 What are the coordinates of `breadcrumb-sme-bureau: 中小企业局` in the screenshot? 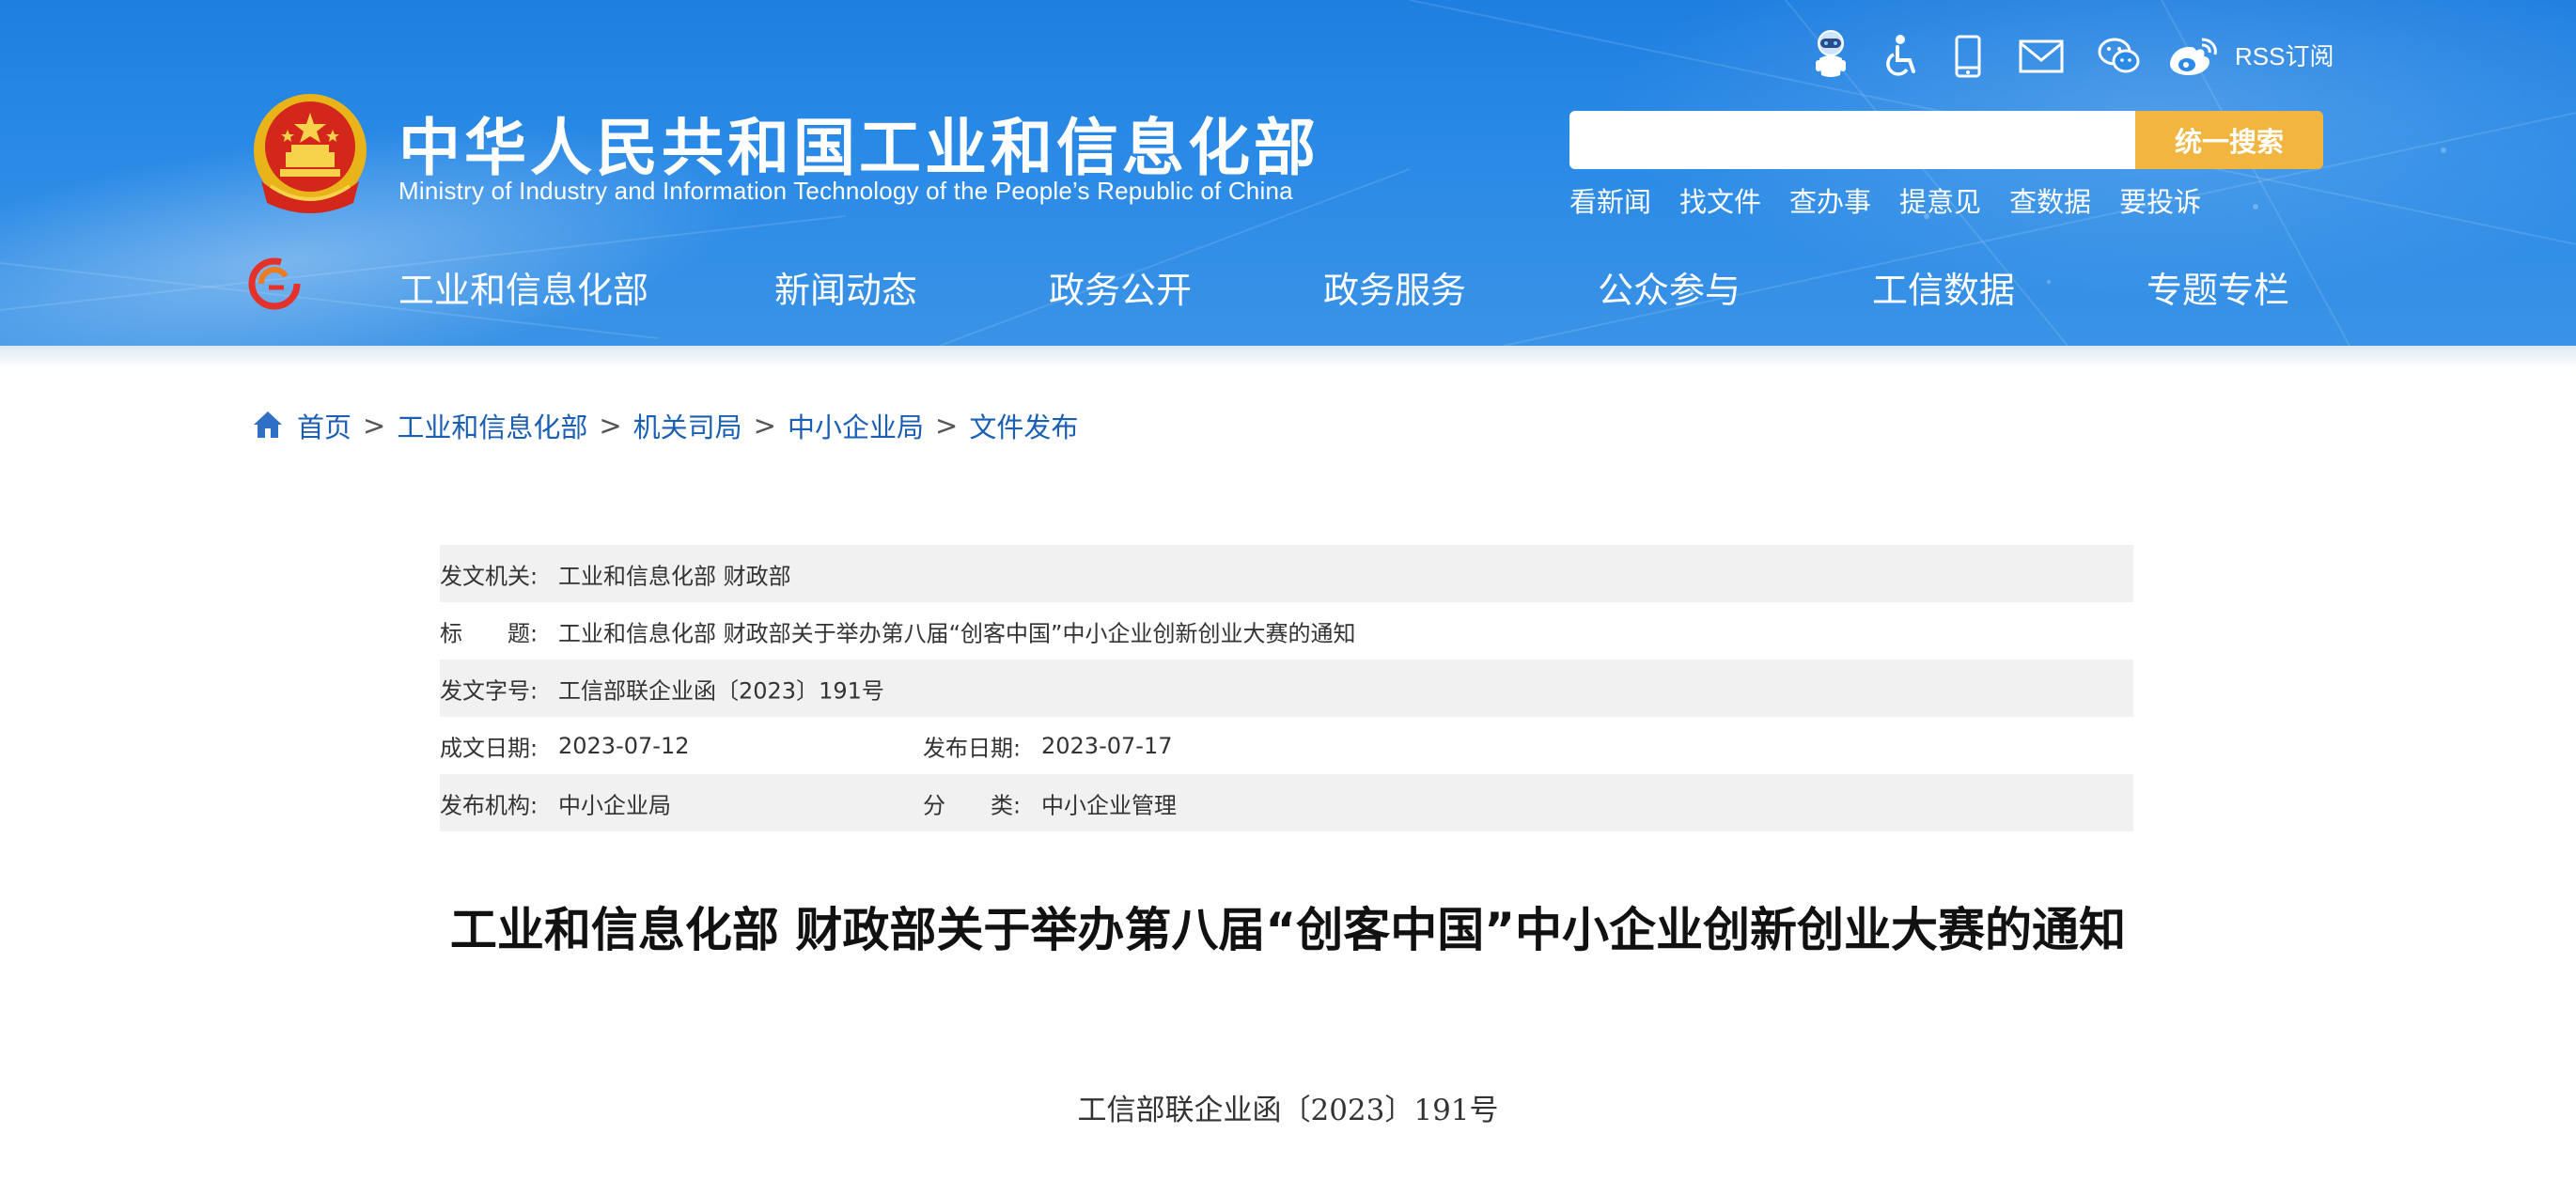 It's located at (856, 425).